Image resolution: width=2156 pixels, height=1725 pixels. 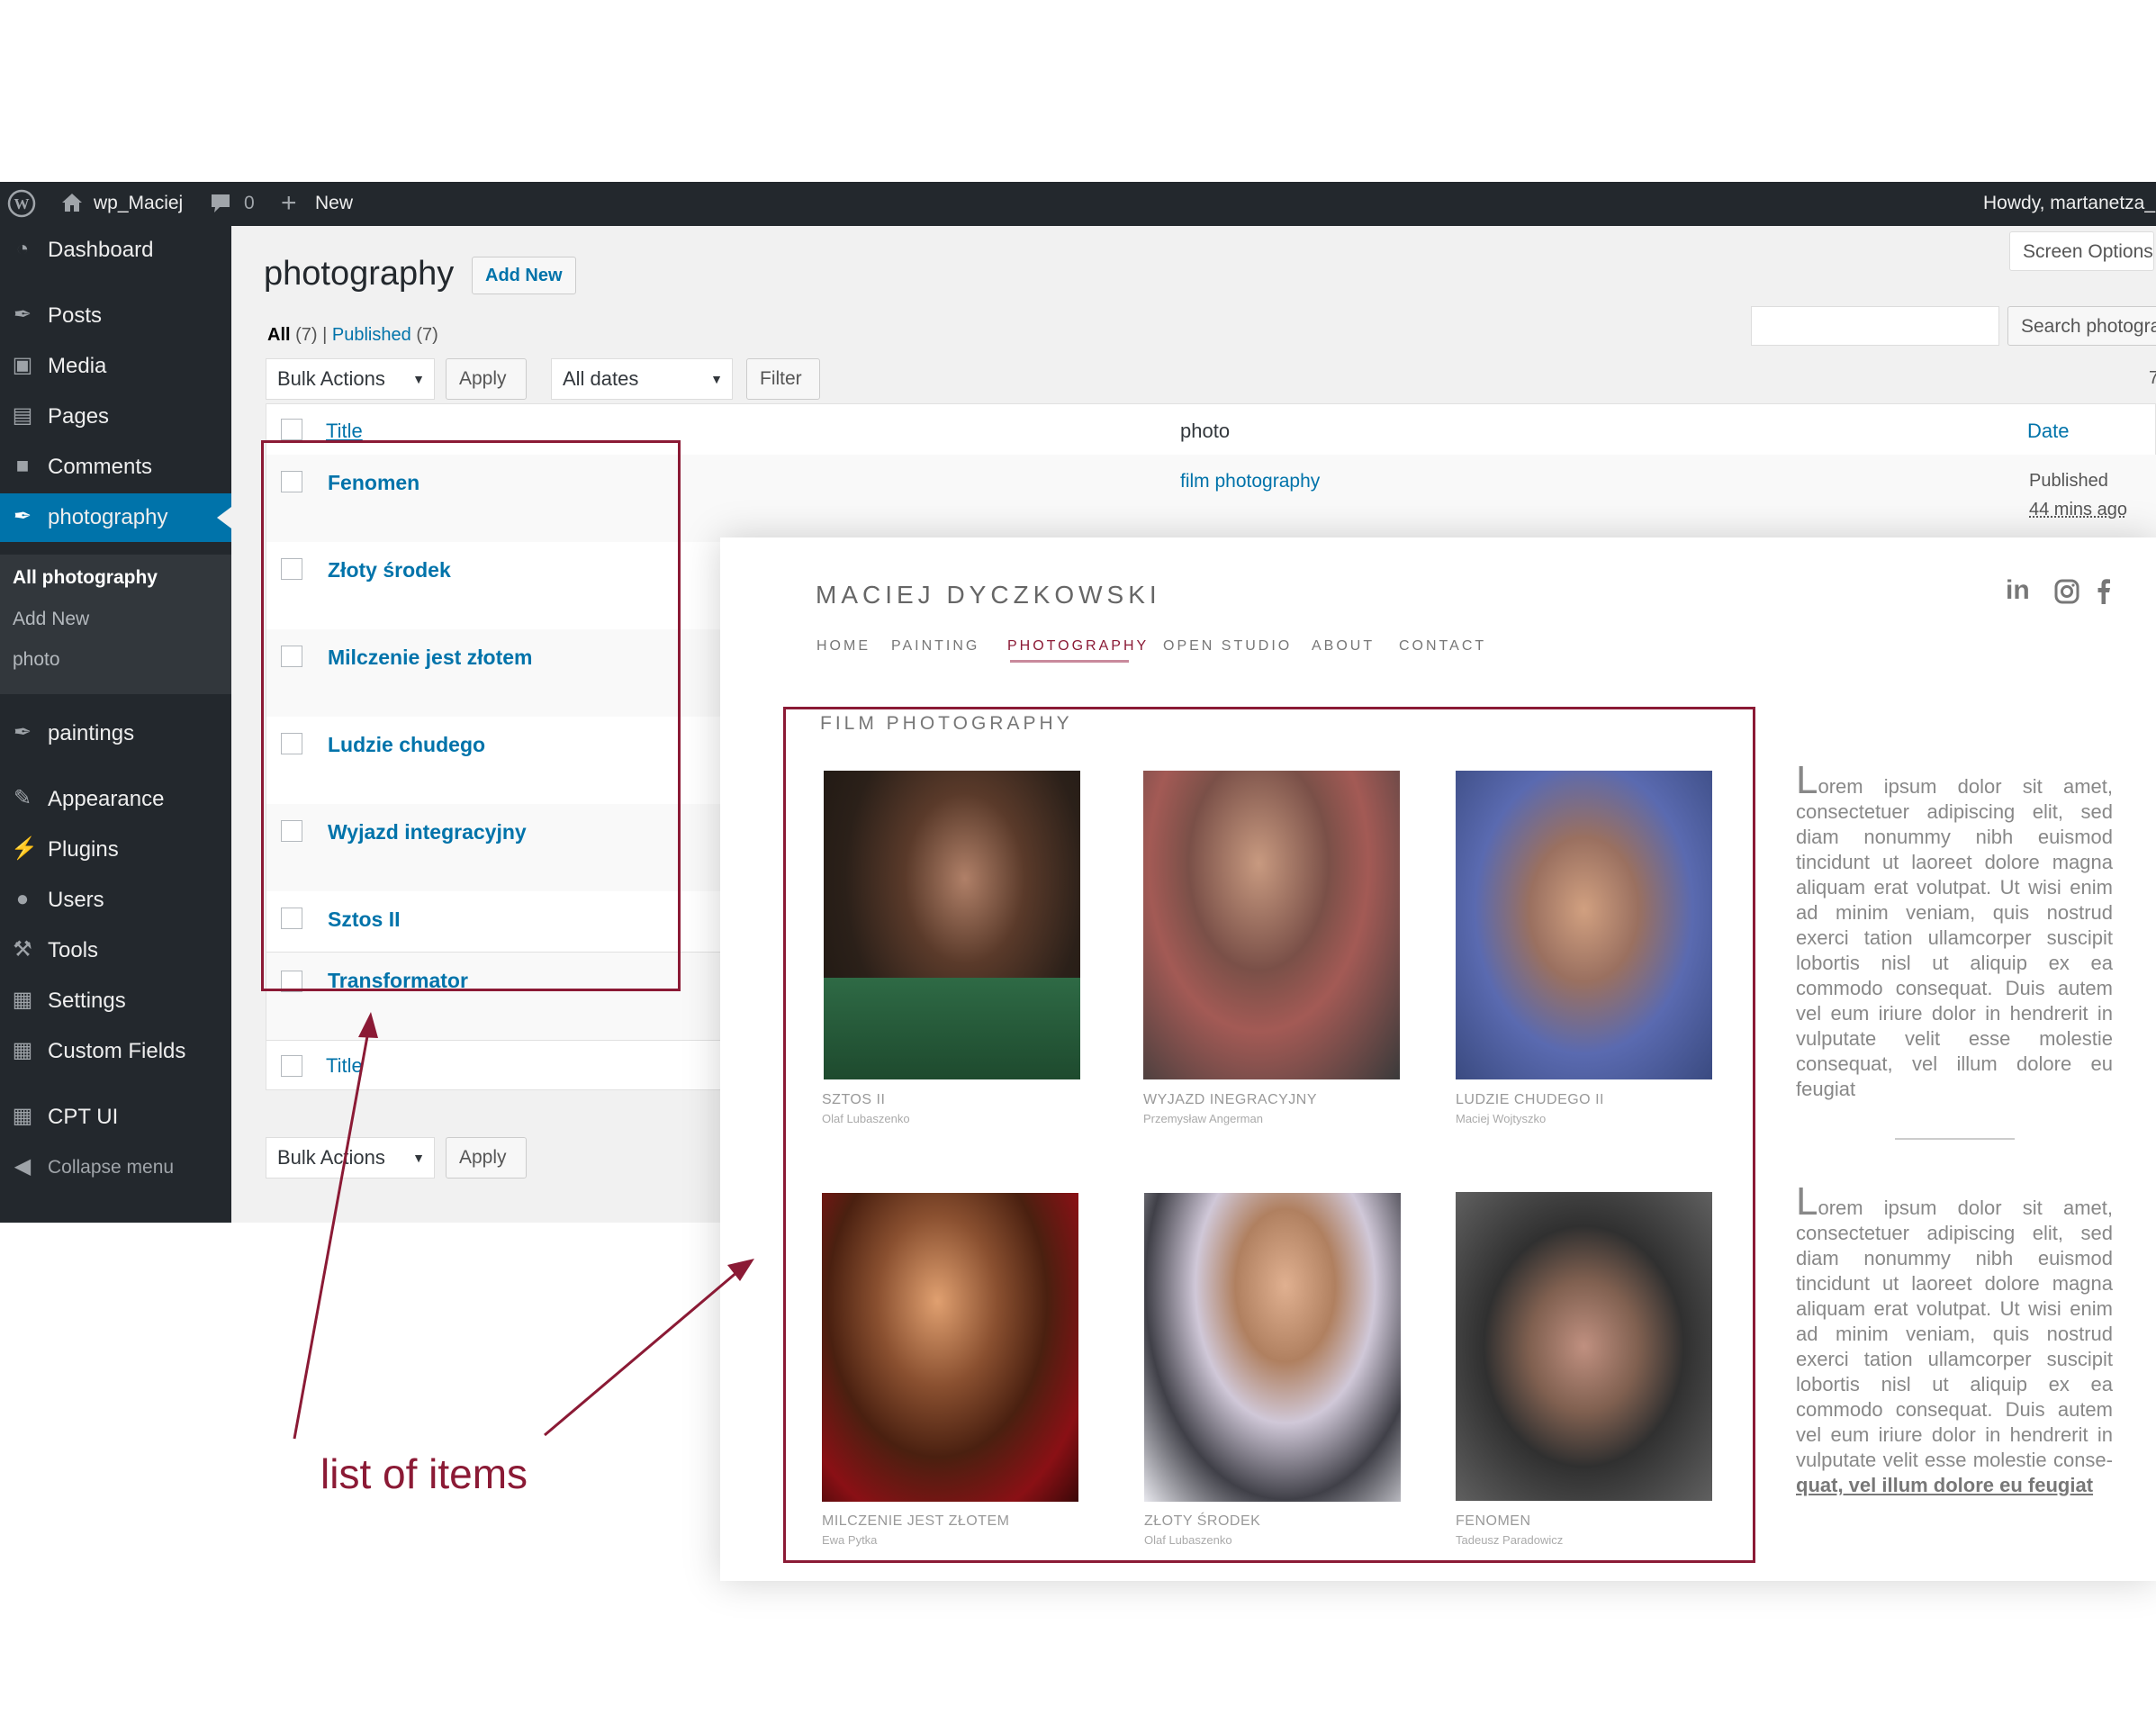 I want to click on arrow-head-icon, so click(x=368, y=1025).